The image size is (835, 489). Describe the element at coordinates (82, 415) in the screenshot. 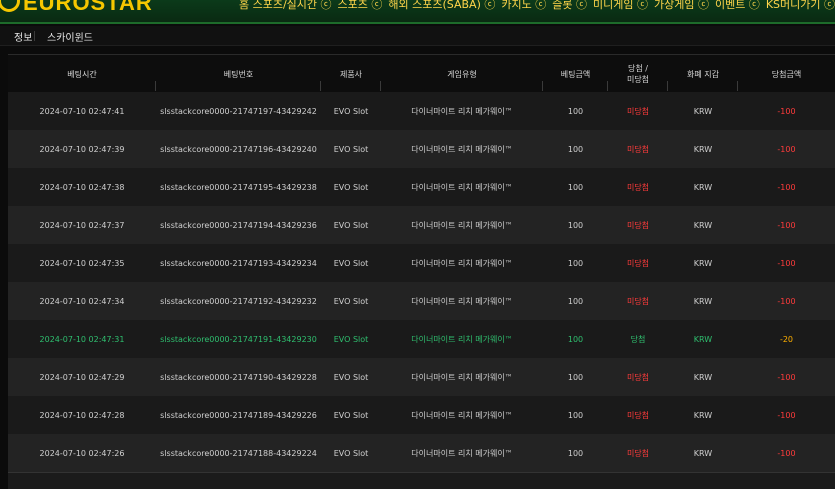

I see `cell-time: 2024-07-10 02:47:28` at that location.